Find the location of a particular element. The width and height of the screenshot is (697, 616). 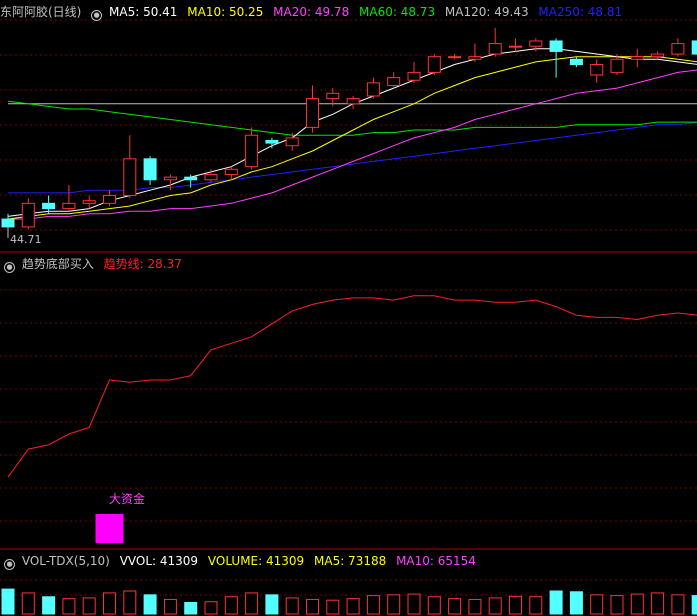

trend-line-value: 趋势线: 28.37 is located at coordinates (142, 264).